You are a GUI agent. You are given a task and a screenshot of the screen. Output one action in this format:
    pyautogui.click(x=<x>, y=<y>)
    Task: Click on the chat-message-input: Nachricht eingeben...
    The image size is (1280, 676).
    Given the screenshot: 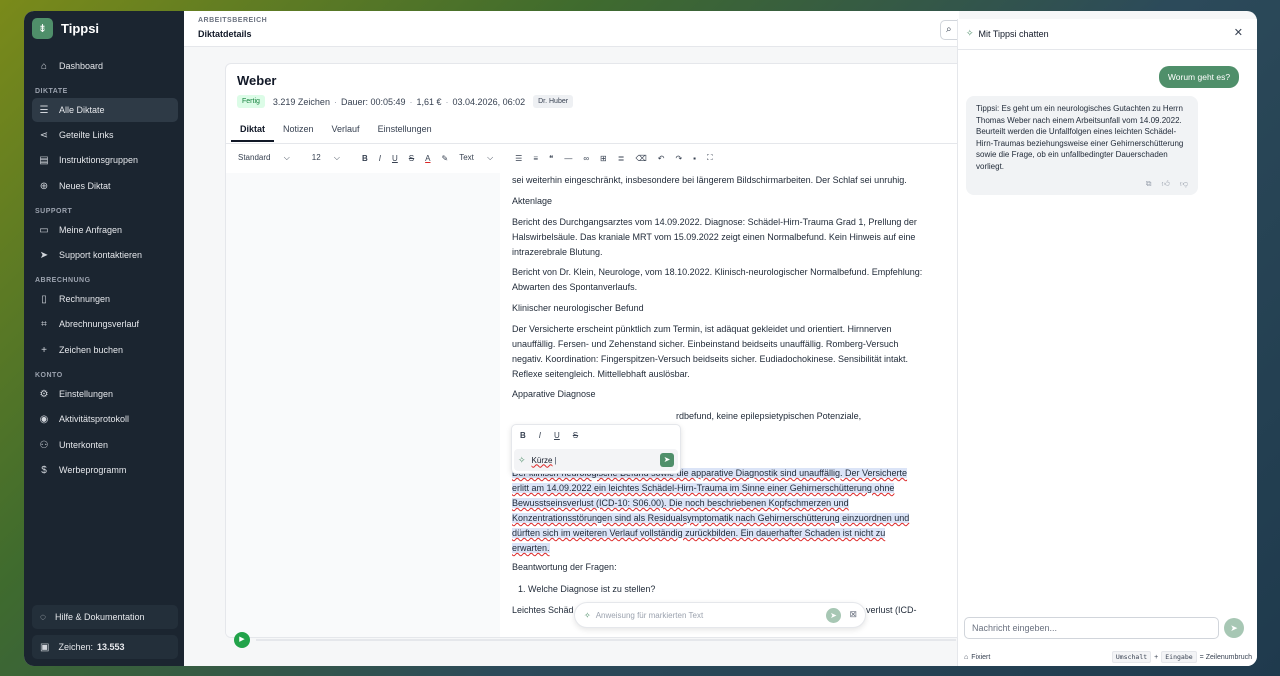 What is the action you would take?
    pyautogui.click(x=1091, y=628)
    